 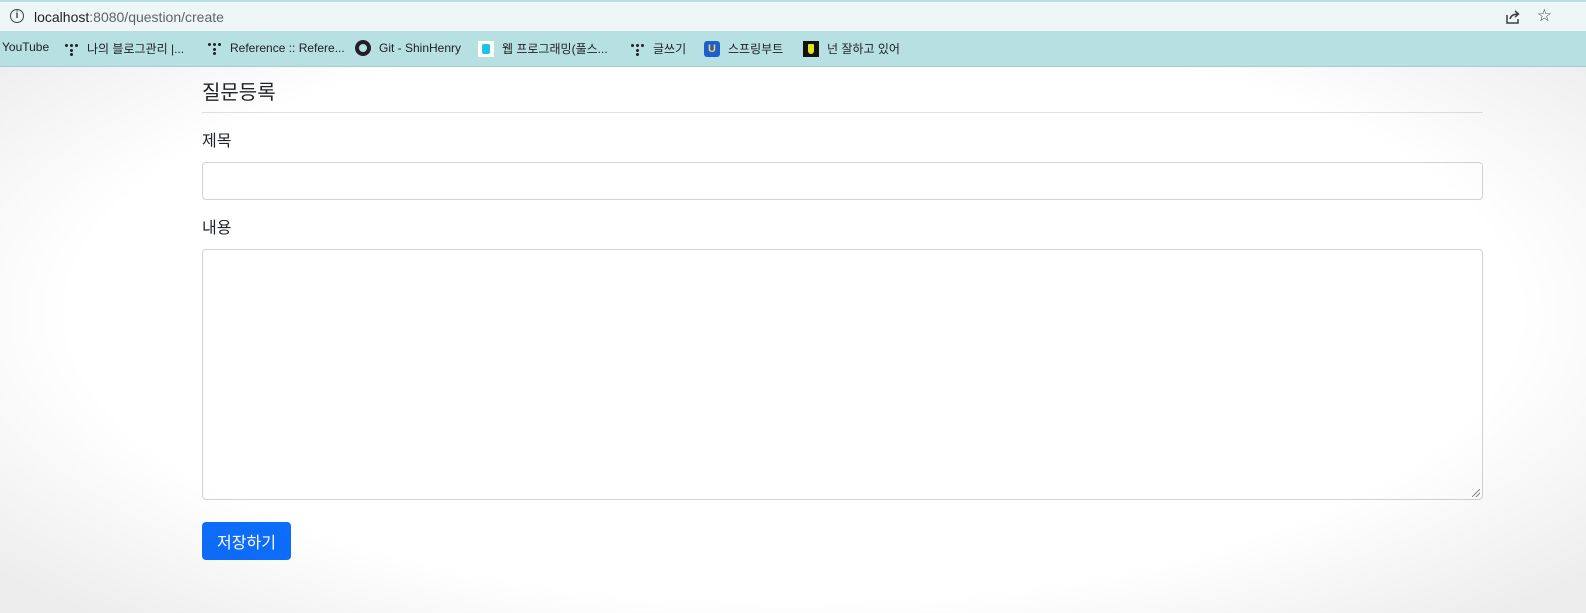 What do you see at coordinates (287, 48) in the screenshot?
I see `bookmark-label: Reference :` at bounding box center [287, 48].